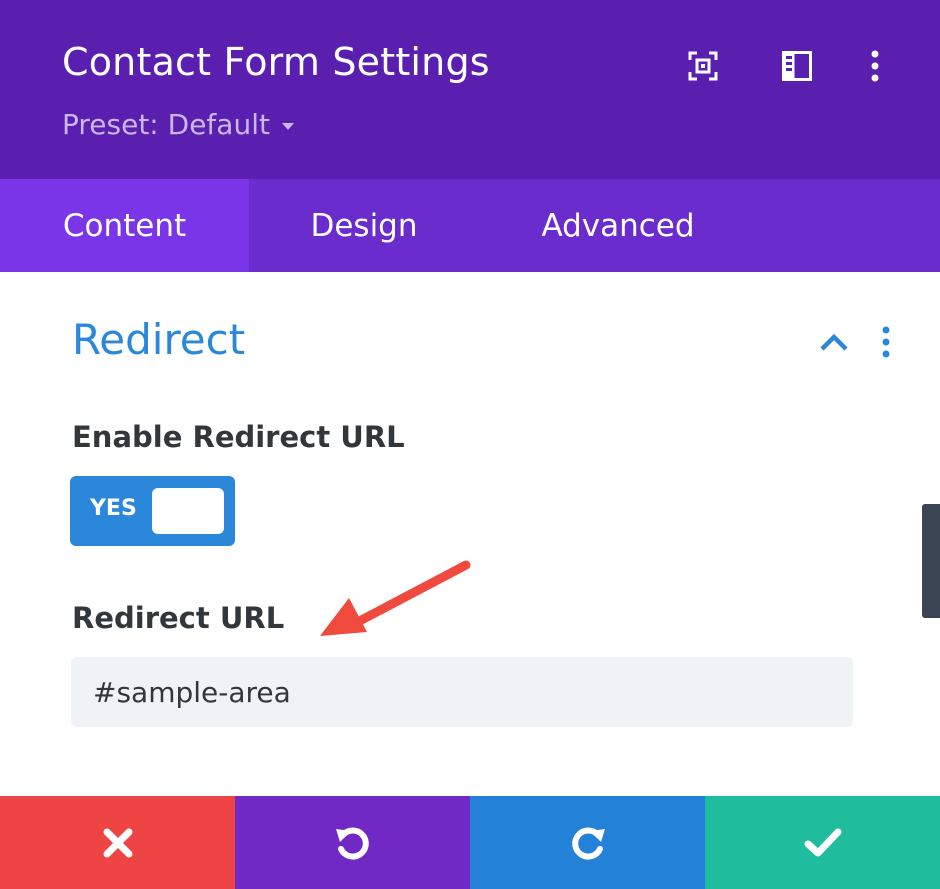  I want to click on tab-advanced: Advanced, so click(618, 225).